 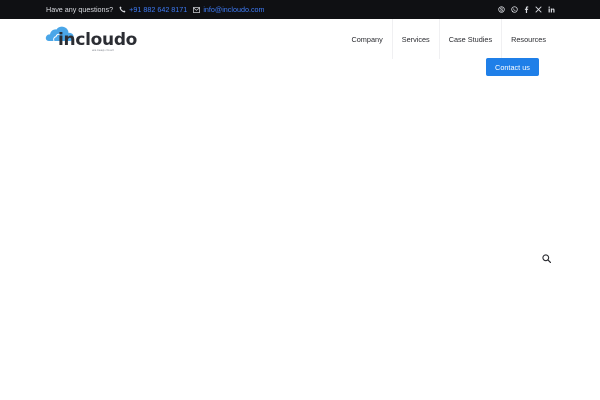 I want to click on site-logo: incloudo we keep cloud, so click(x=91, y=39).